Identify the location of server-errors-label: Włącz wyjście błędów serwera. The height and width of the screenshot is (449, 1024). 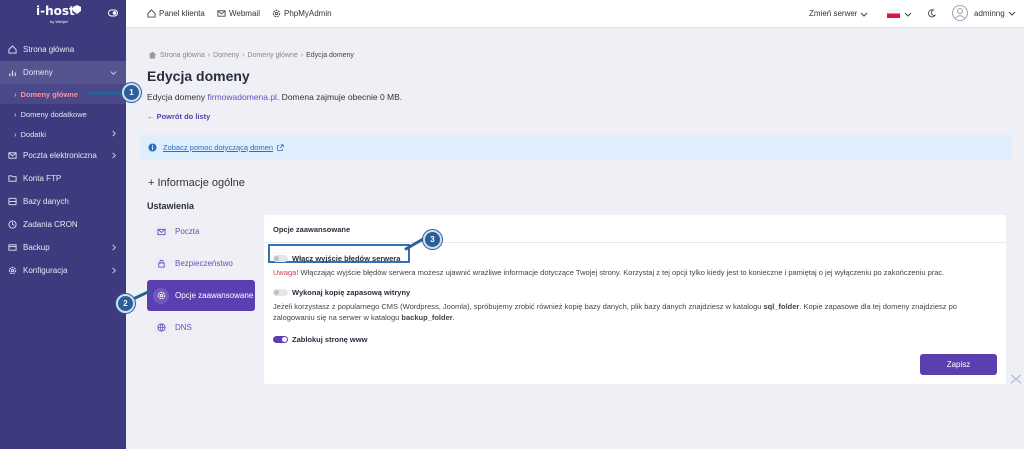
(346, 258).